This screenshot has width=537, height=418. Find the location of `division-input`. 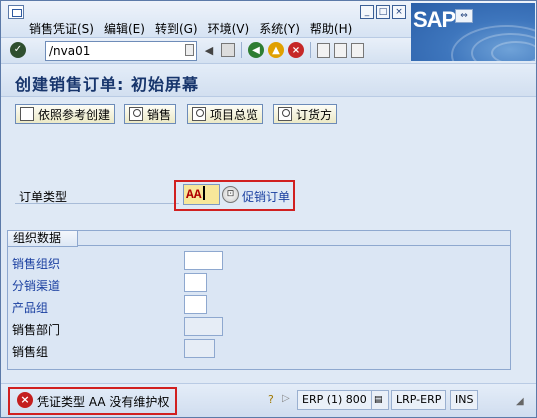

division-input is located at coordinates (195, 304).